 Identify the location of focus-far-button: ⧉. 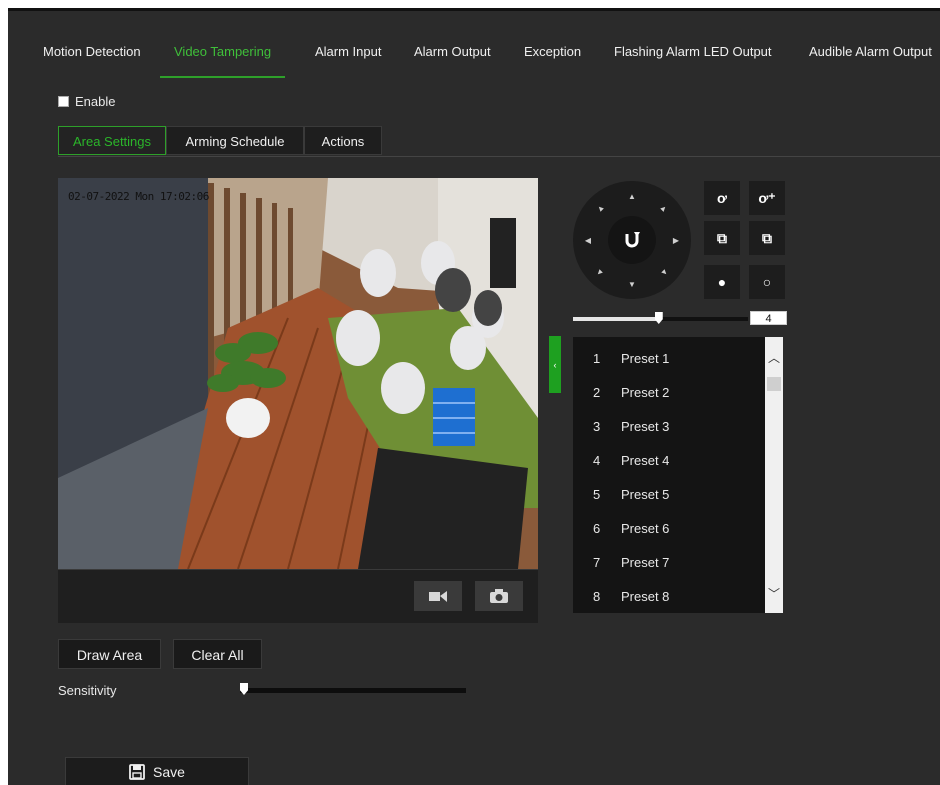
(767, 238).